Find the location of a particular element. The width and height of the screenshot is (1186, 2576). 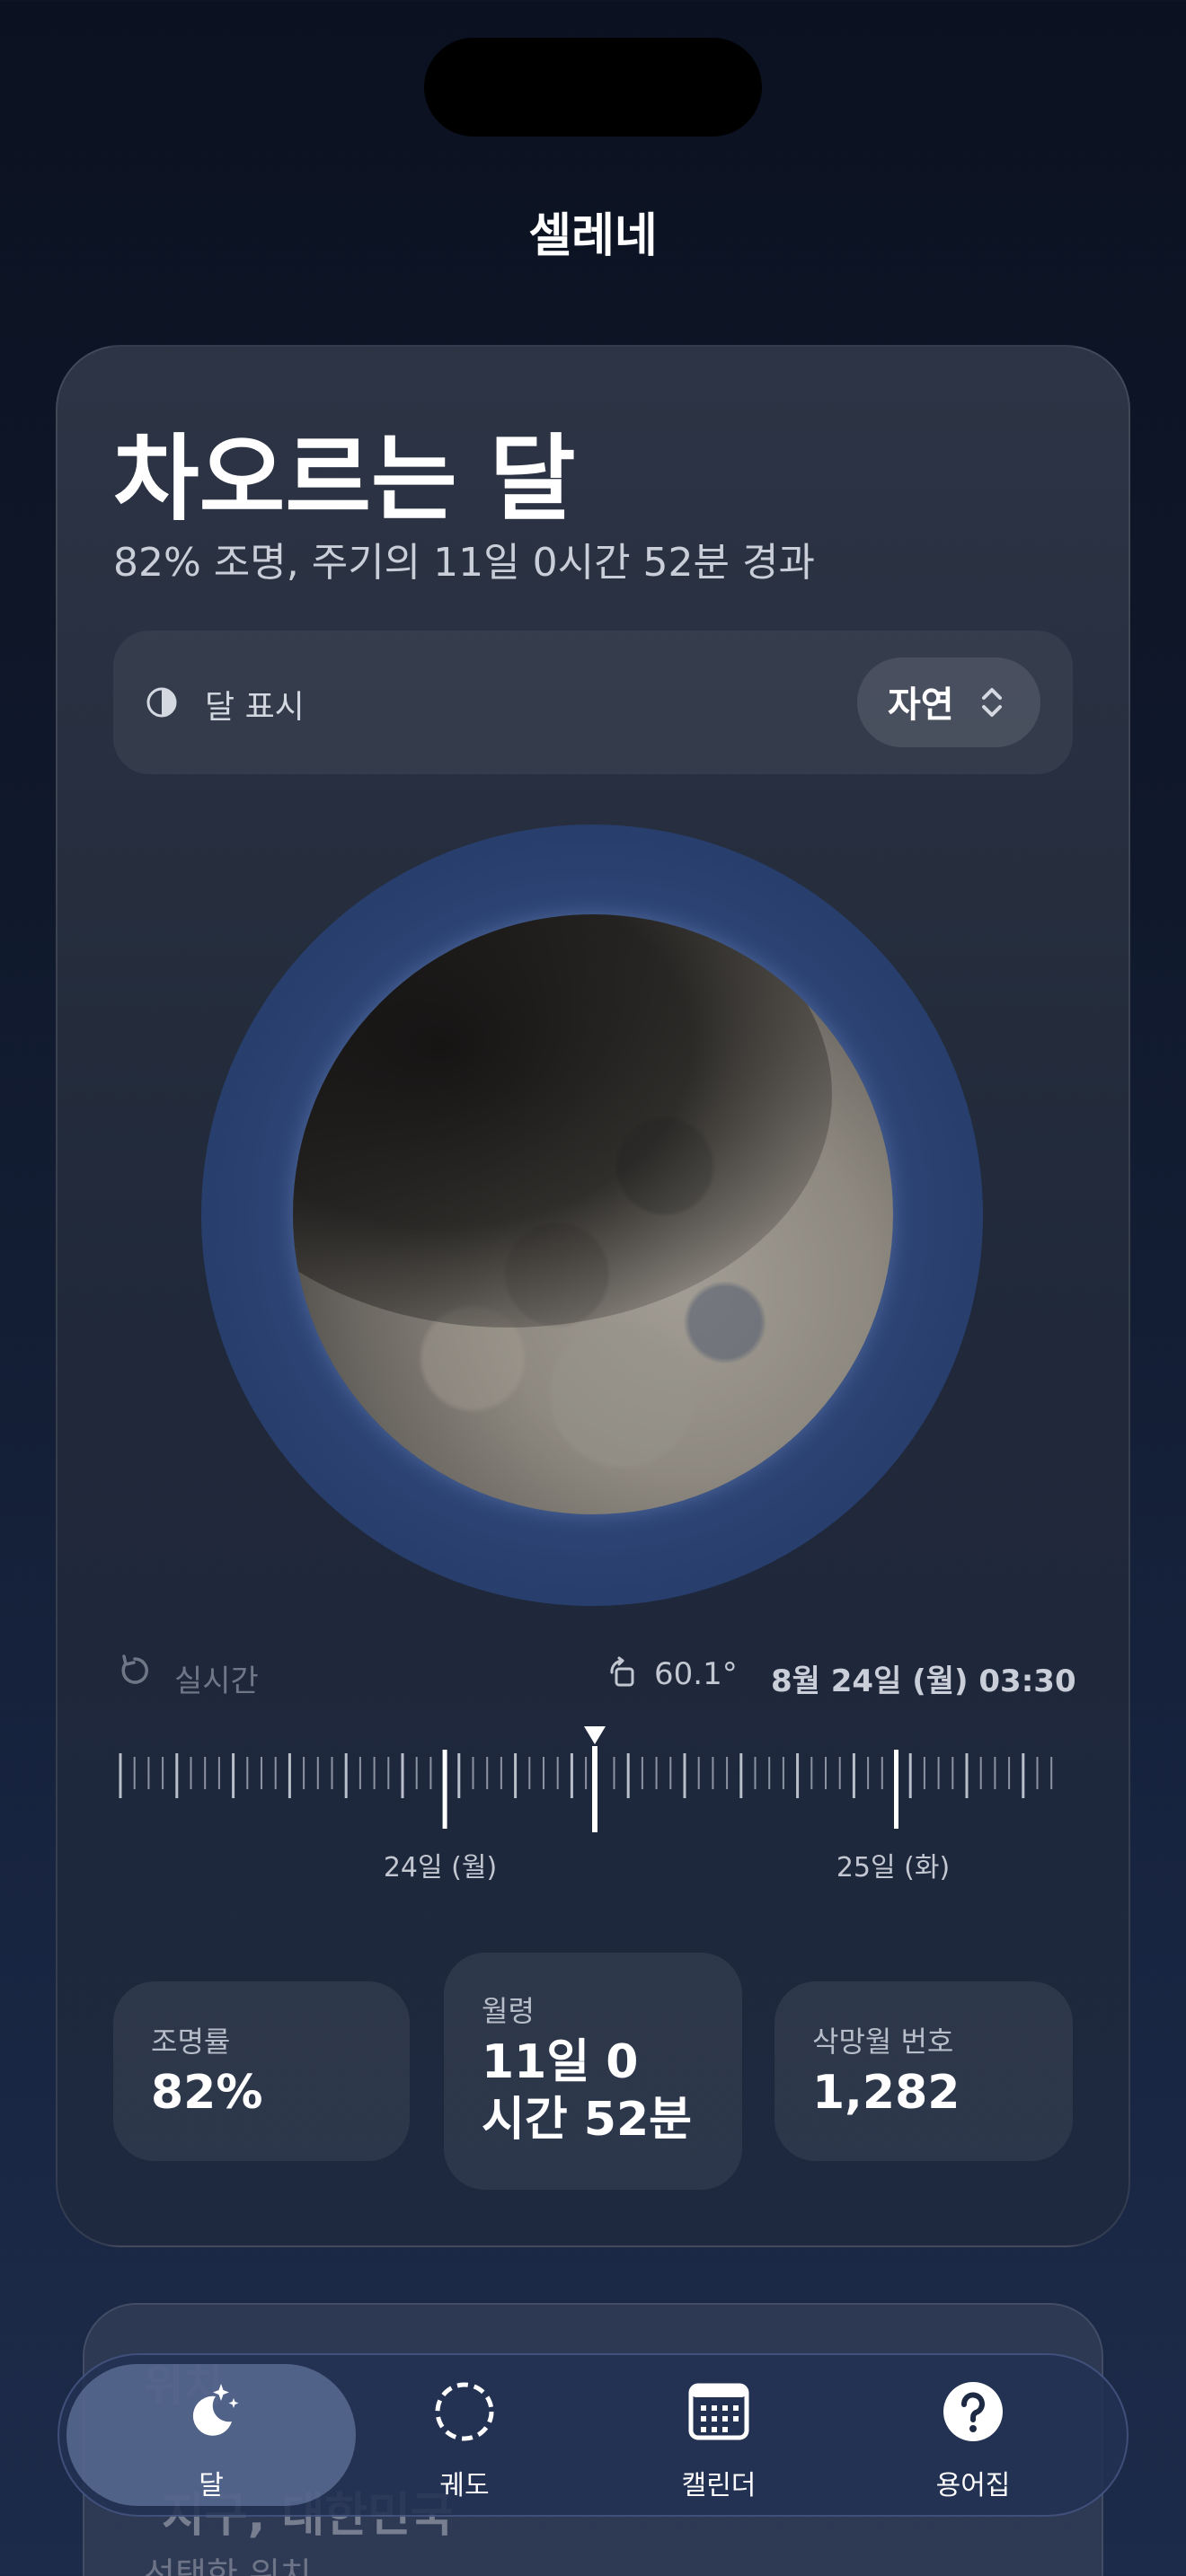

question-icon is located at coordinates (973, 2411).